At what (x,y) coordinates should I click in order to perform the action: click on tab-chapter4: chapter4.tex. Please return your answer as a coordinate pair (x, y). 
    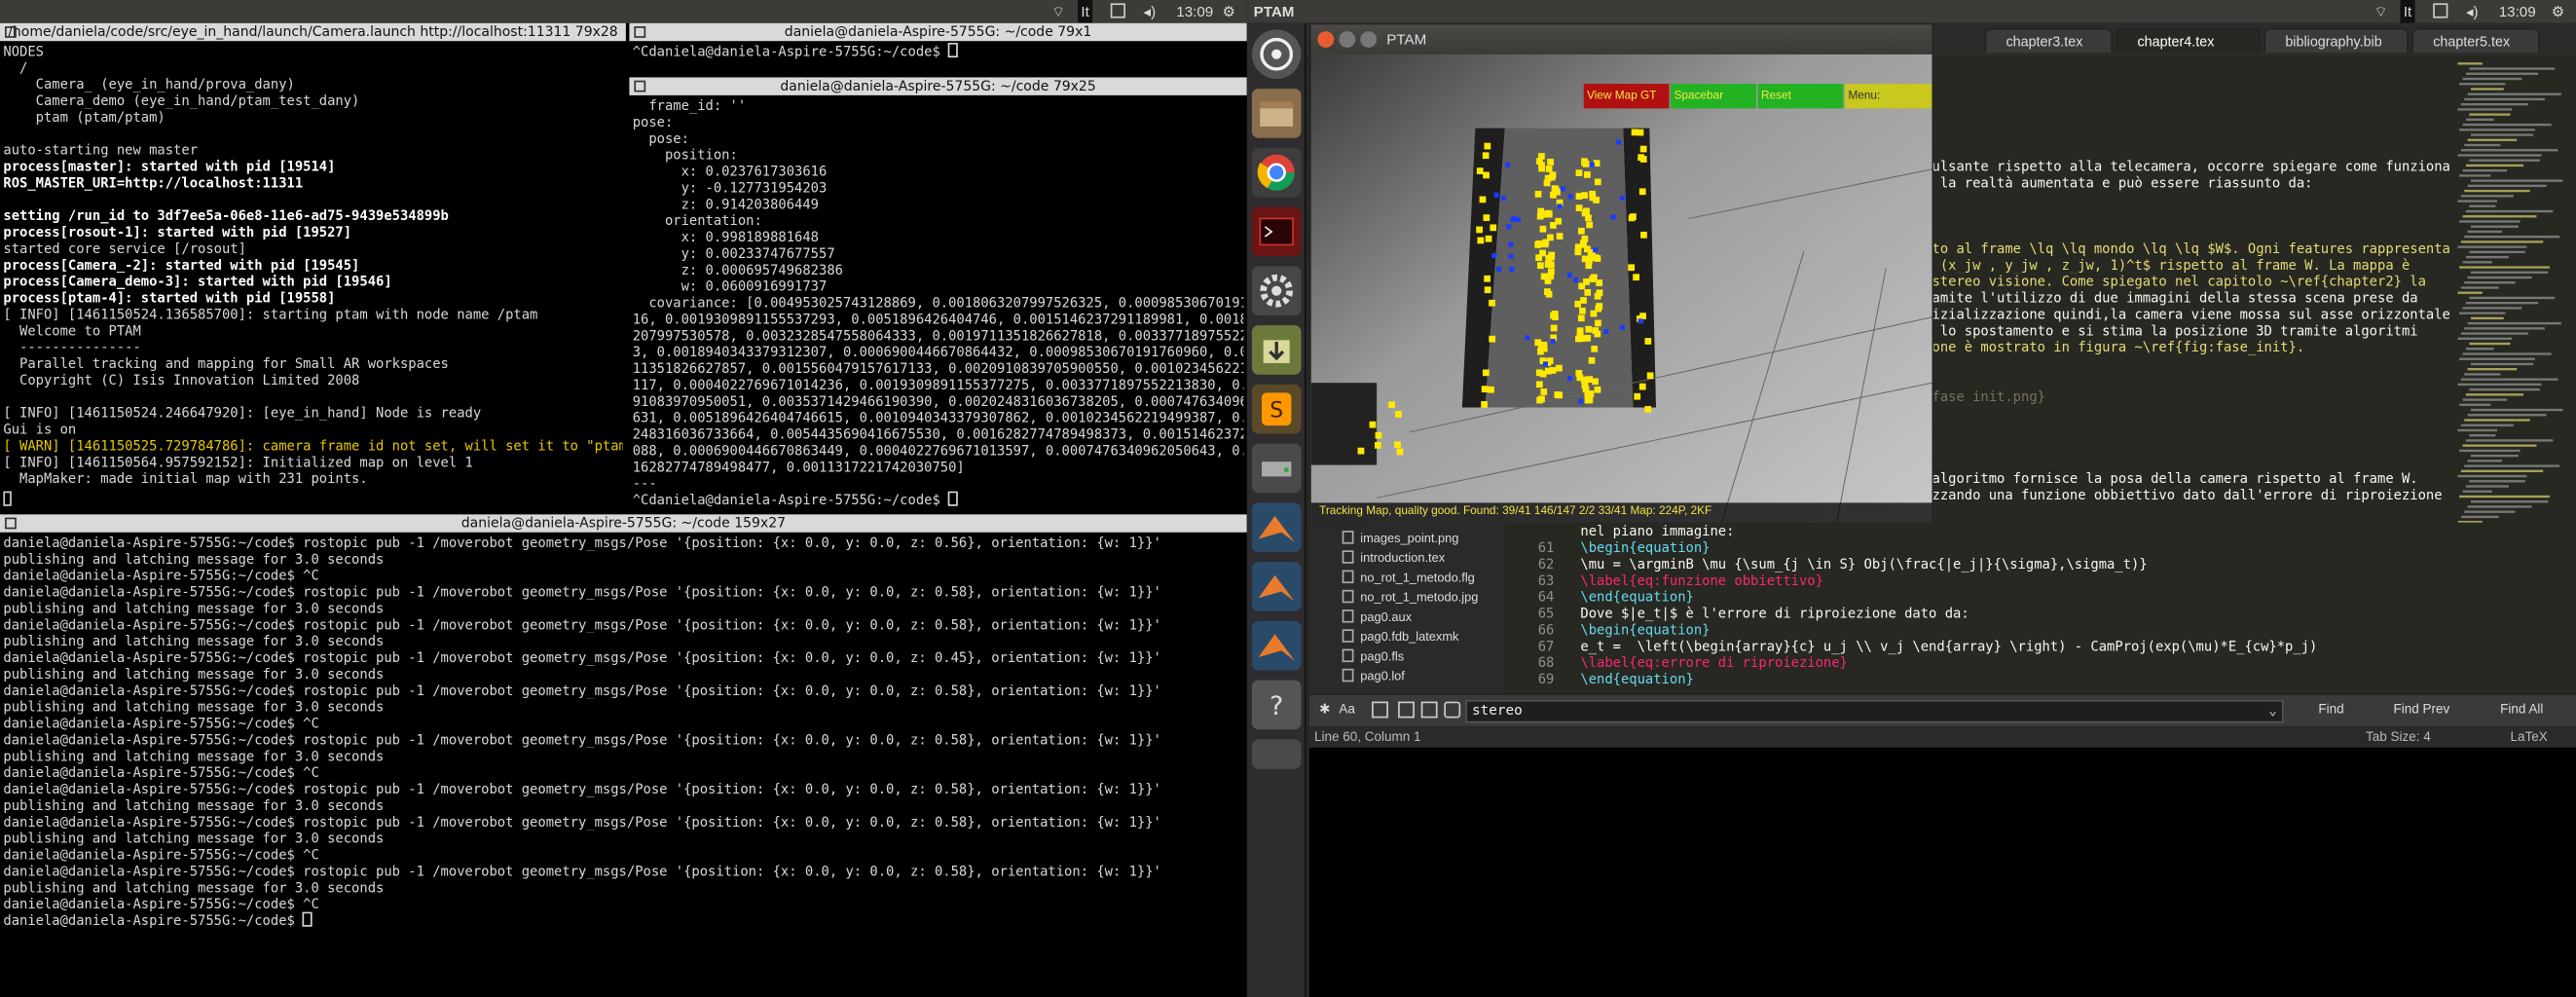
    Looking at the image, I should click on (2188, 40).